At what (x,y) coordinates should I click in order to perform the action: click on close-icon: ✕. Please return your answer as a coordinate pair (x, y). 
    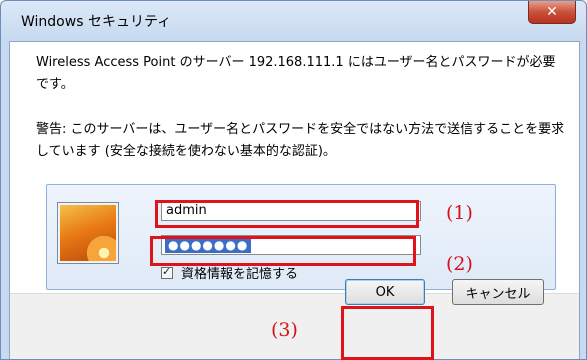
    Looking at the image, I should click on (552, 12).